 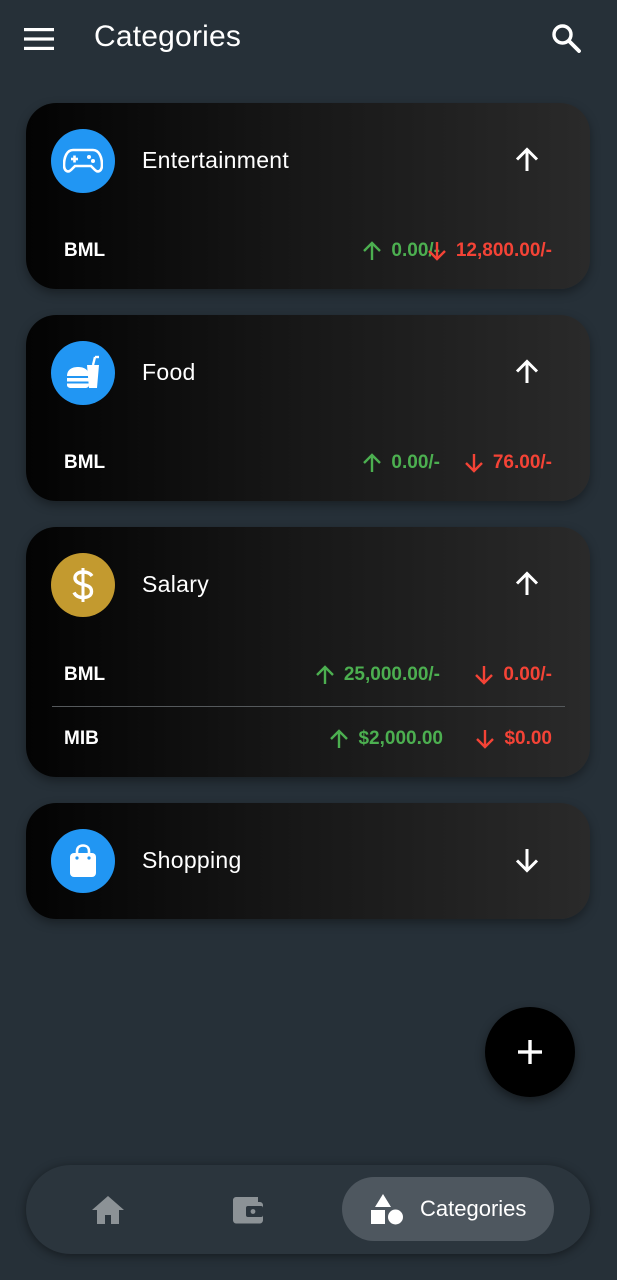 What do you see at coordinates (308, 39) in the screenshot?
I see `app-bar: Categories` at bounding box center [308, 39].